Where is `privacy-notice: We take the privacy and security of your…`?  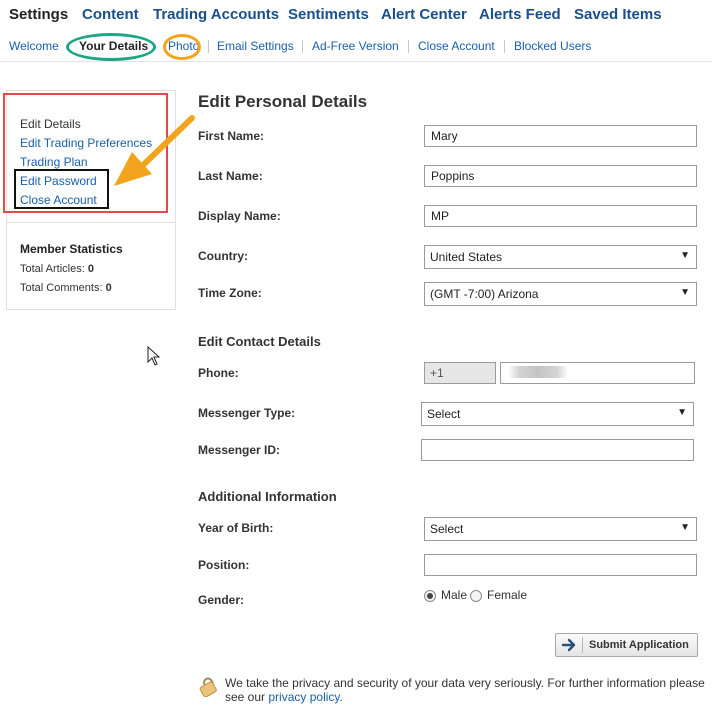
privacy-notice: We take the privacy and security of your… is located at coordinates (465, 690).